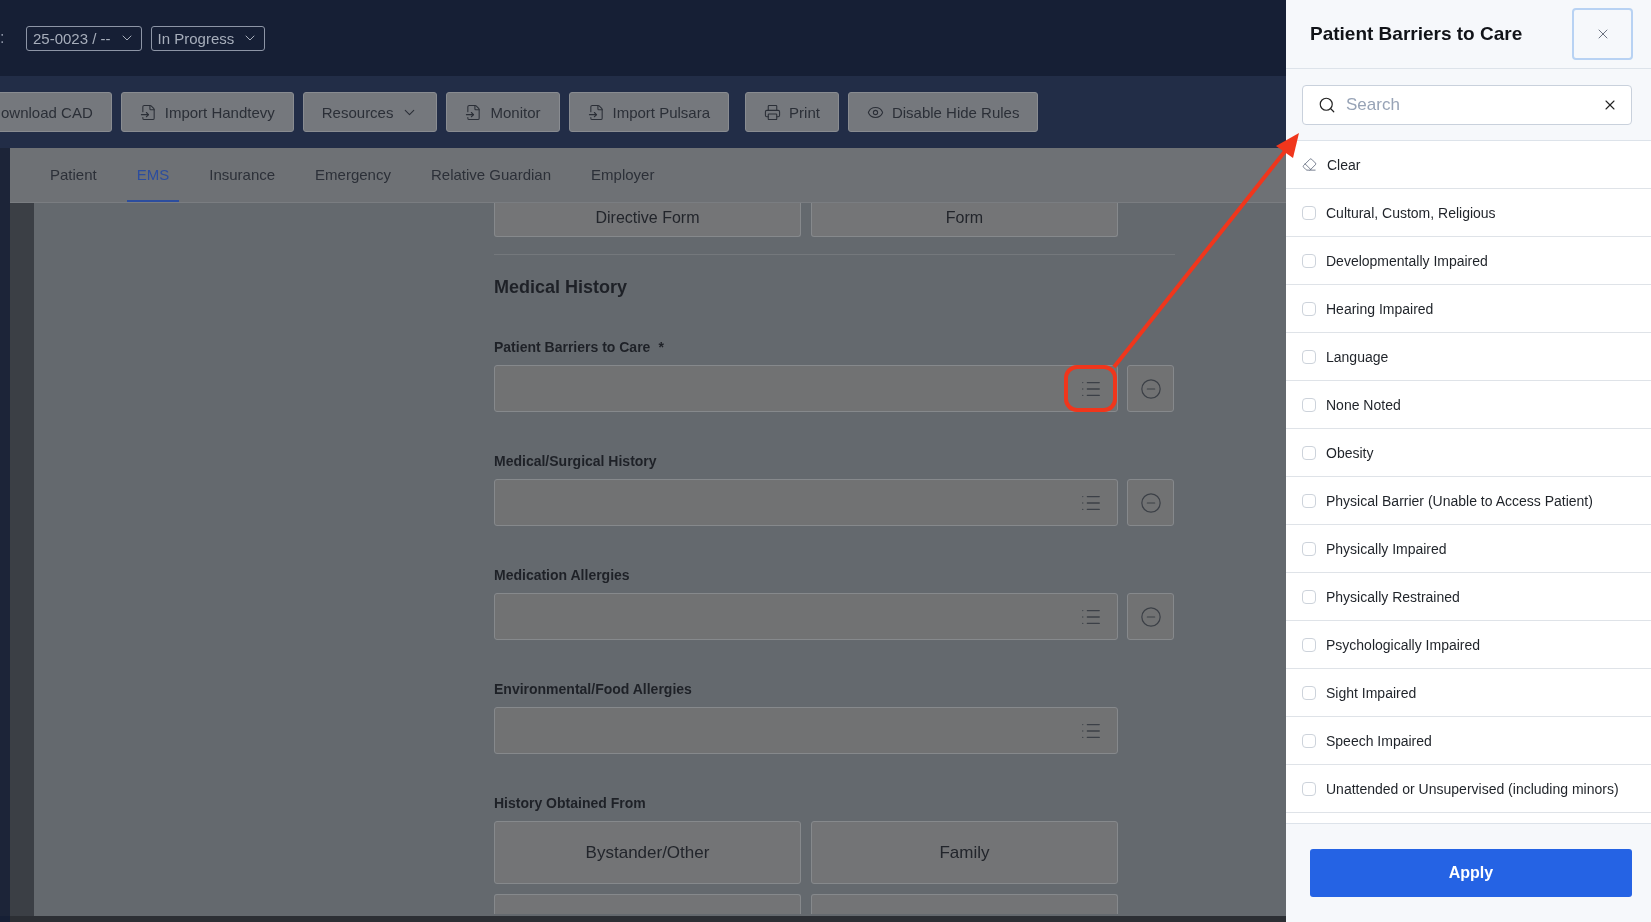  Describe the element at coordinates (1467, 105) in the screenshot. I see `search-field: Search` at that location.